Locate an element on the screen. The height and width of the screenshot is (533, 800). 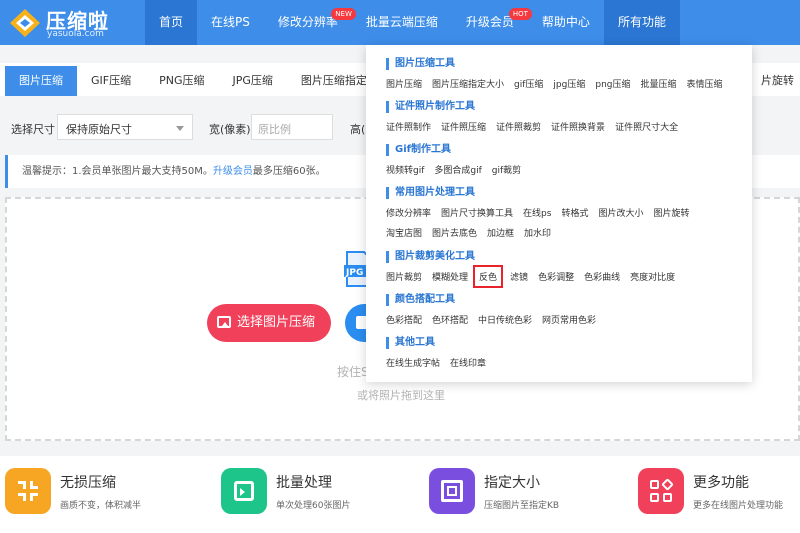
feature-title: 批量处理 is located at coordinates (304, 483).